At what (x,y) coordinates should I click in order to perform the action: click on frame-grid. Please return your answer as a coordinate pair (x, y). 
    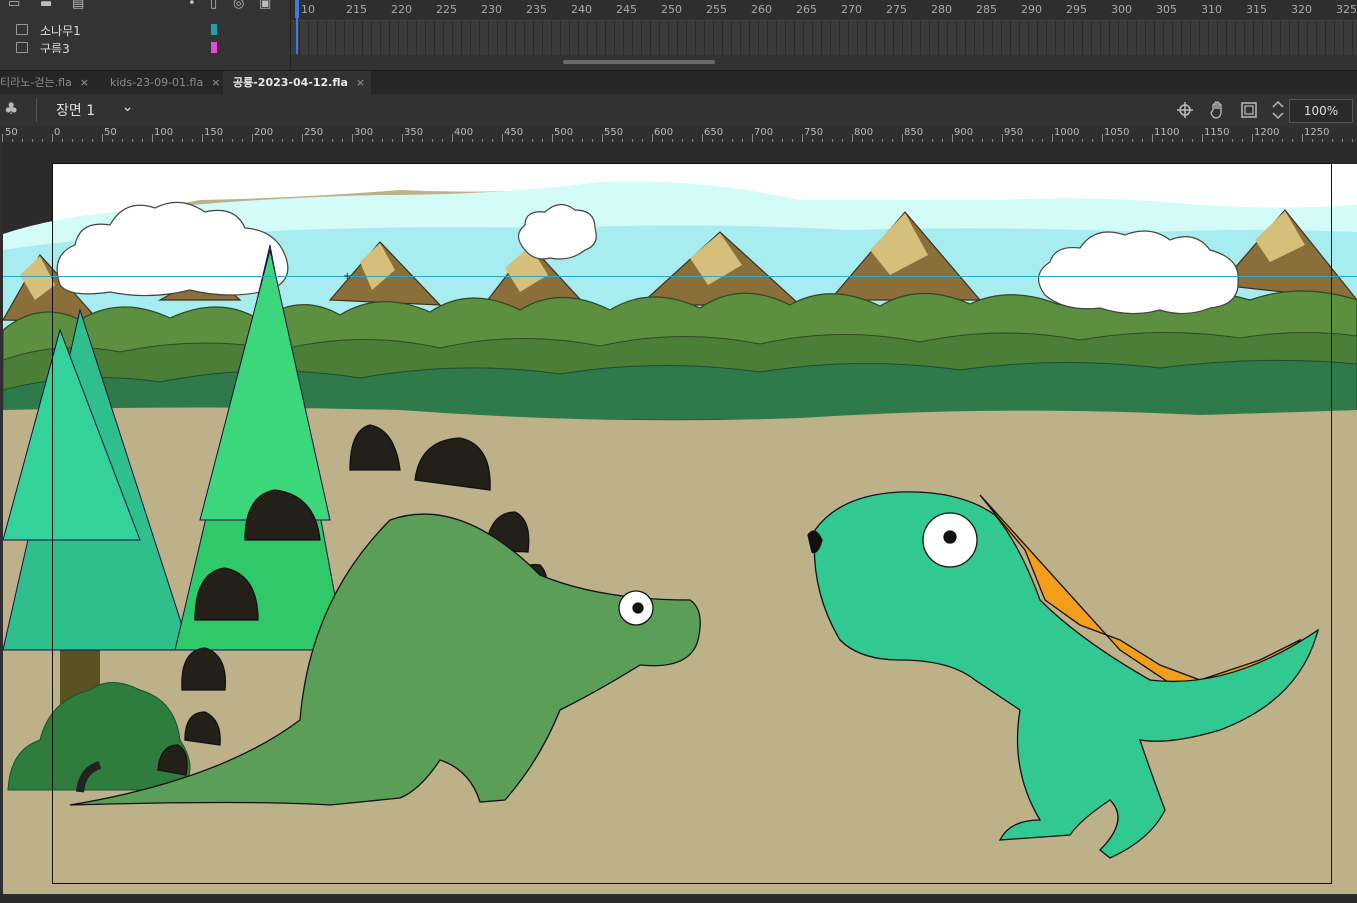
    Looking at the image, I should click on (824, 38).